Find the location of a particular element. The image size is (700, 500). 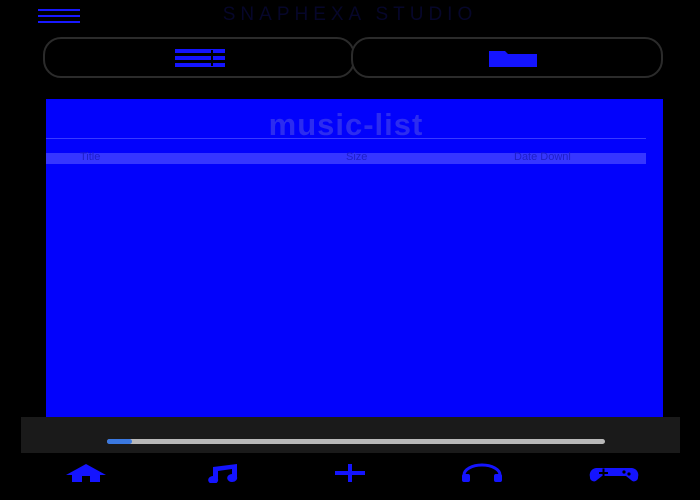

nav-home-button is located at coordinates (86, 476).